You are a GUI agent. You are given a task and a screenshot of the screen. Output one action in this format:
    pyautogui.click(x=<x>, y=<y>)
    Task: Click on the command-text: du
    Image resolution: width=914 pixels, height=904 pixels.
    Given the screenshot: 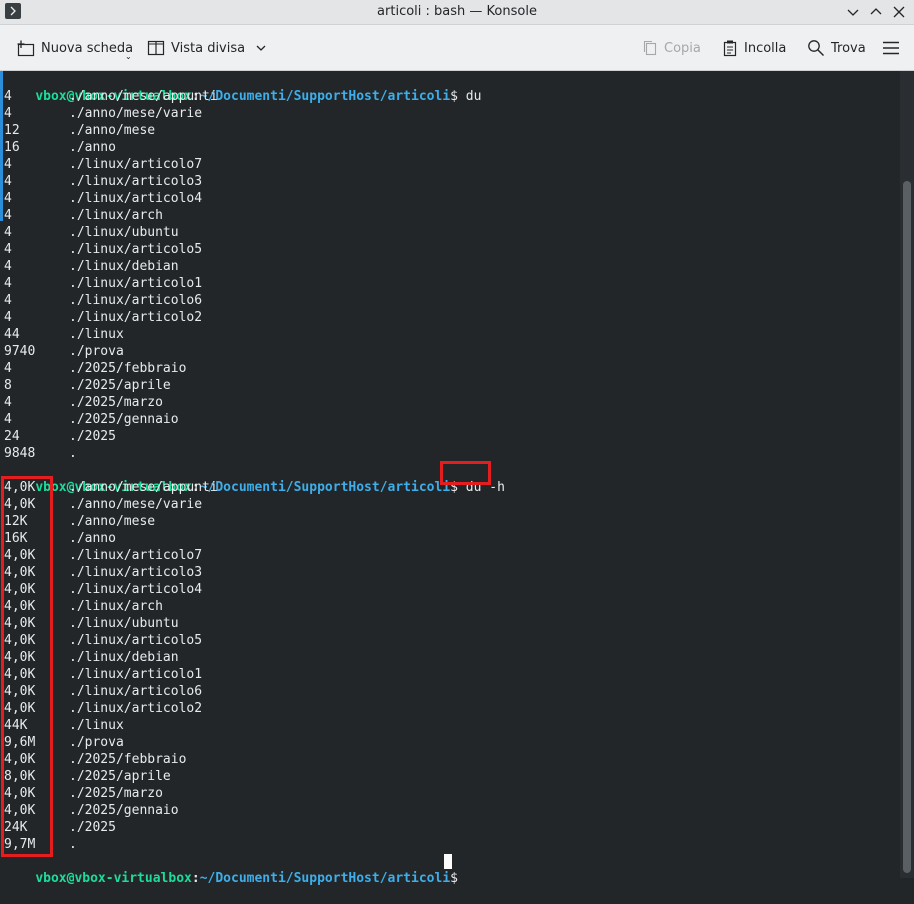 What is the action you would take?
    pyautogui.click(x=473, y=96)
    